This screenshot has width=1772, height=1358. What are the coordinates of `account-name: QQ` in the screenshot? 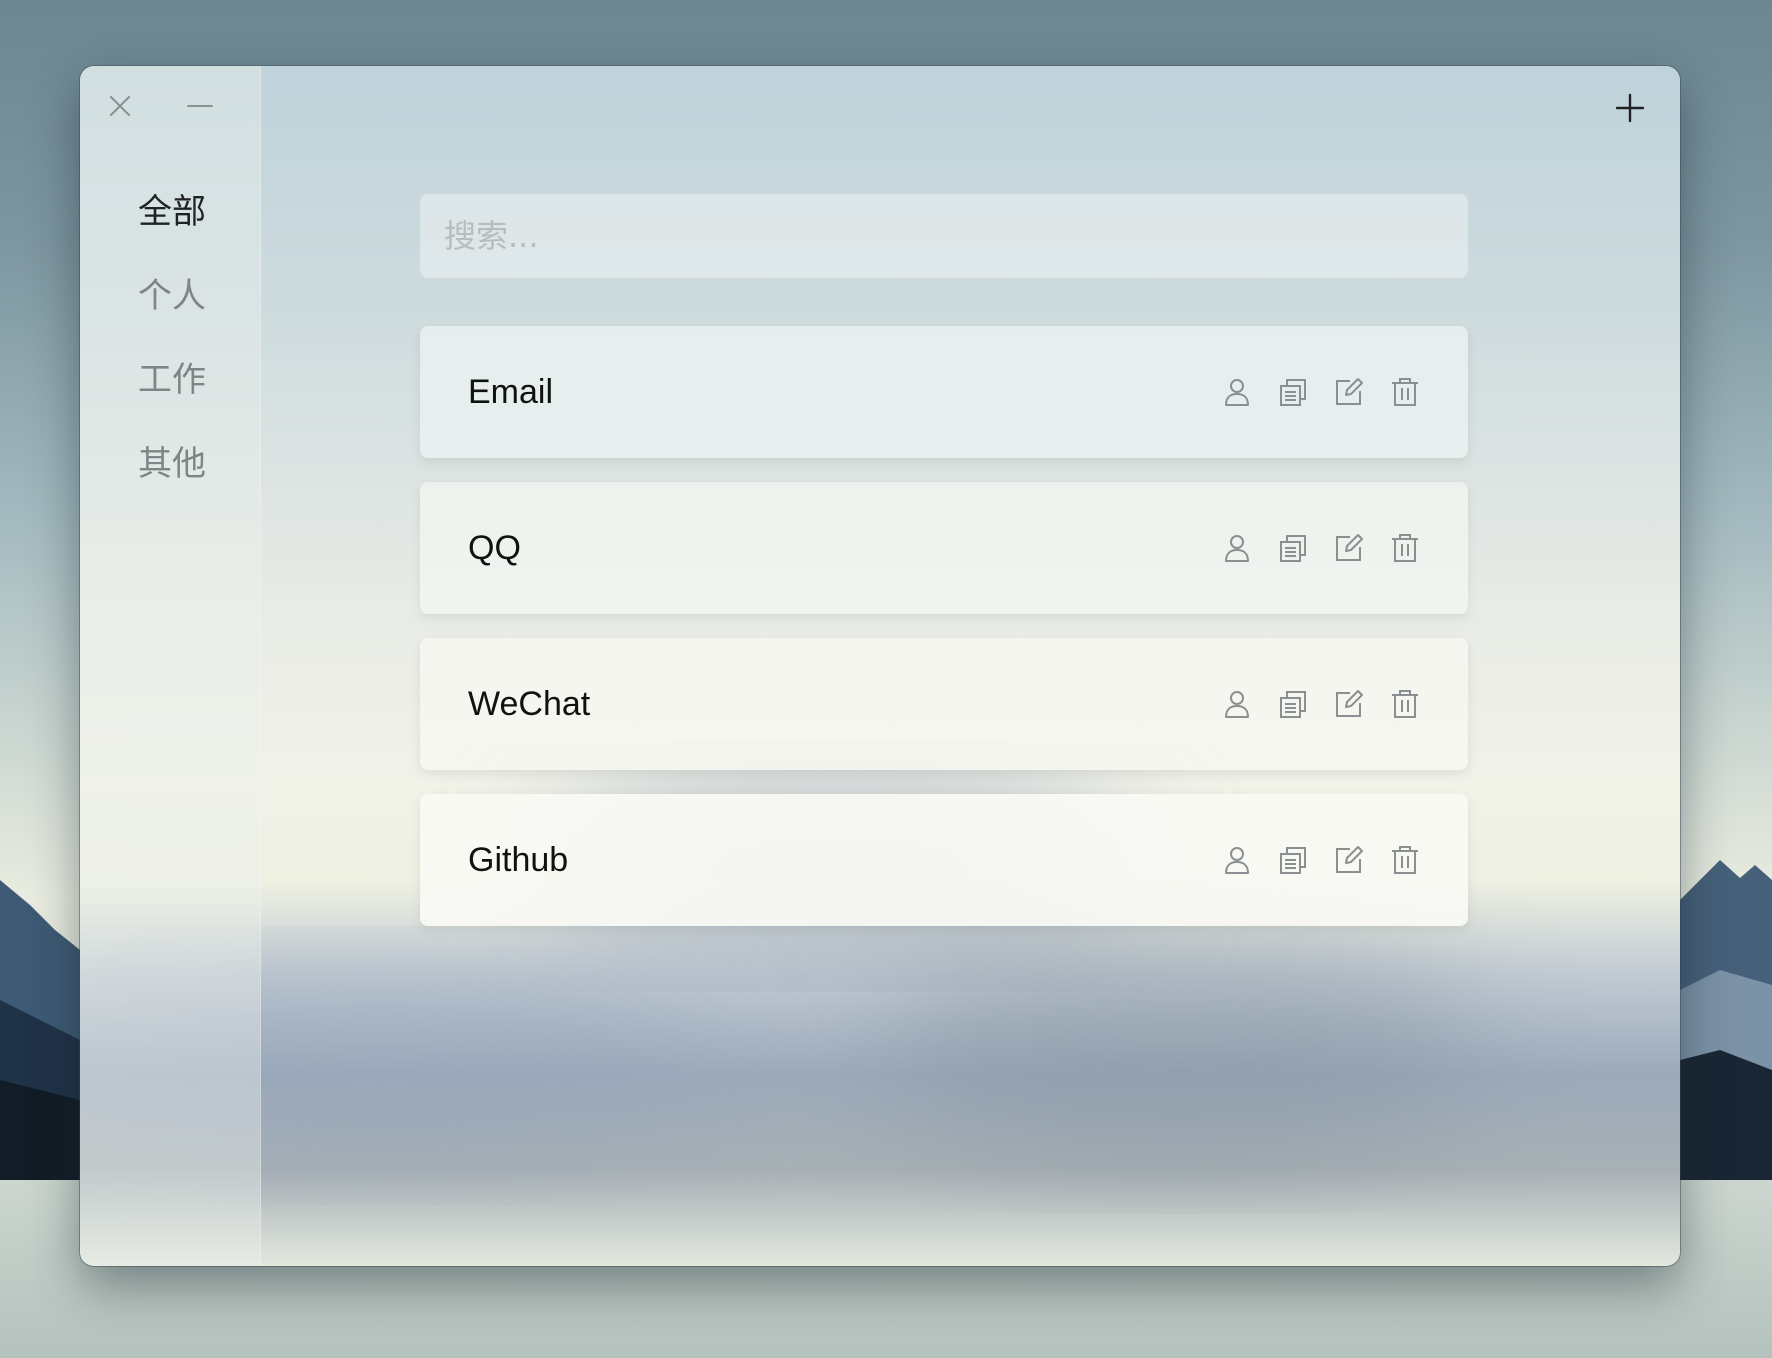 It's located at (494, 547).